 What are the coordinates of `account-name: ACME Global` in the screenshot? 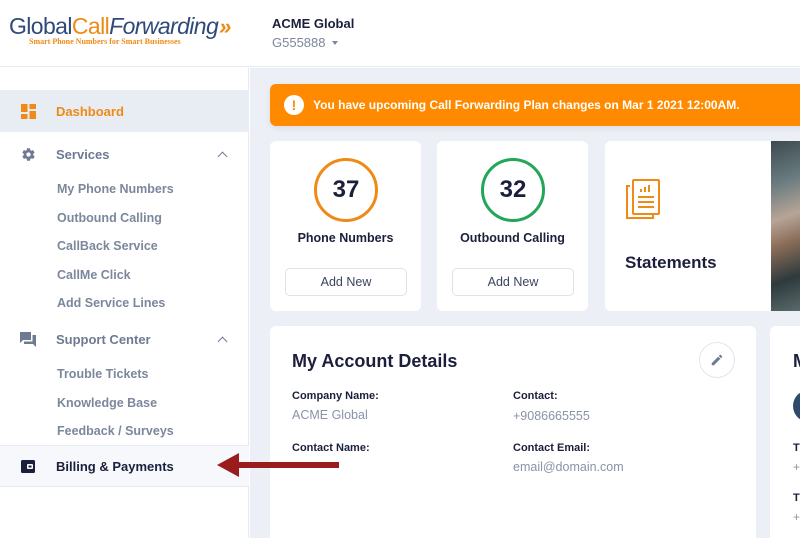 It's located at (313, 23).